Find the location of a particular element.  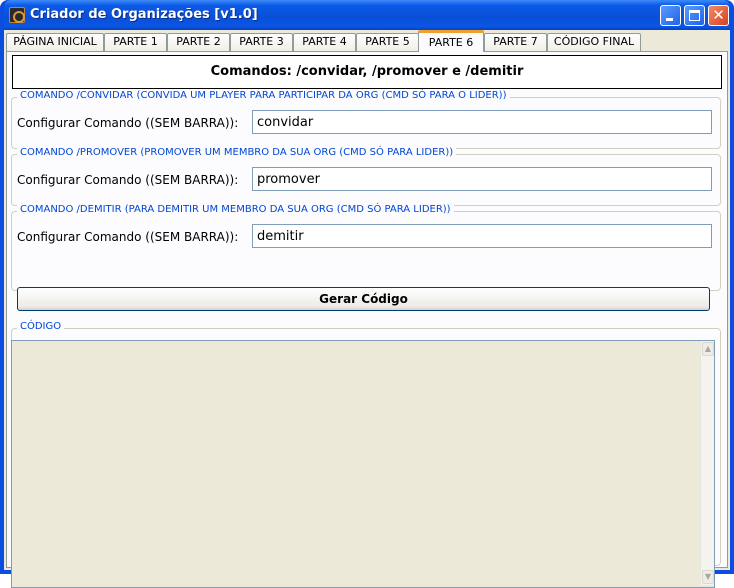

scroll-up-arrow-icon: ▲ is located at coordinates (708, 349).